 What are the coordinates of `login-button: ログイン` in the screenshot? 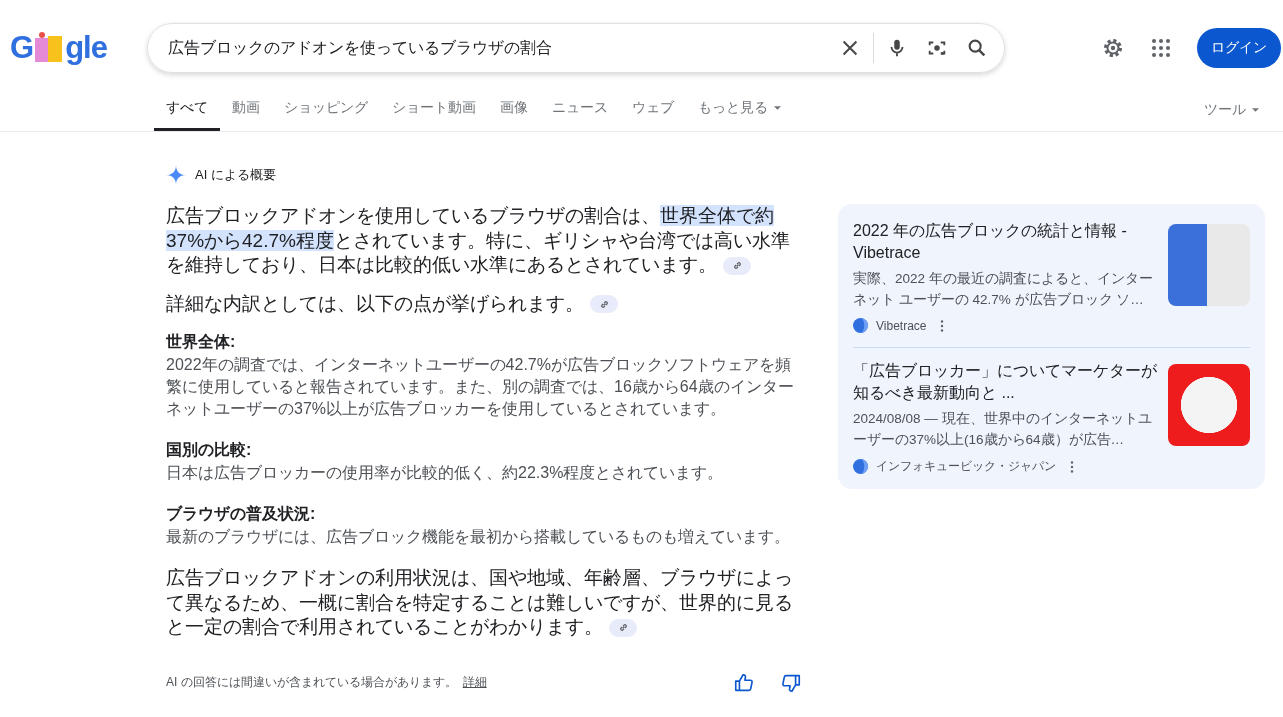 It's located at (1239, 48).